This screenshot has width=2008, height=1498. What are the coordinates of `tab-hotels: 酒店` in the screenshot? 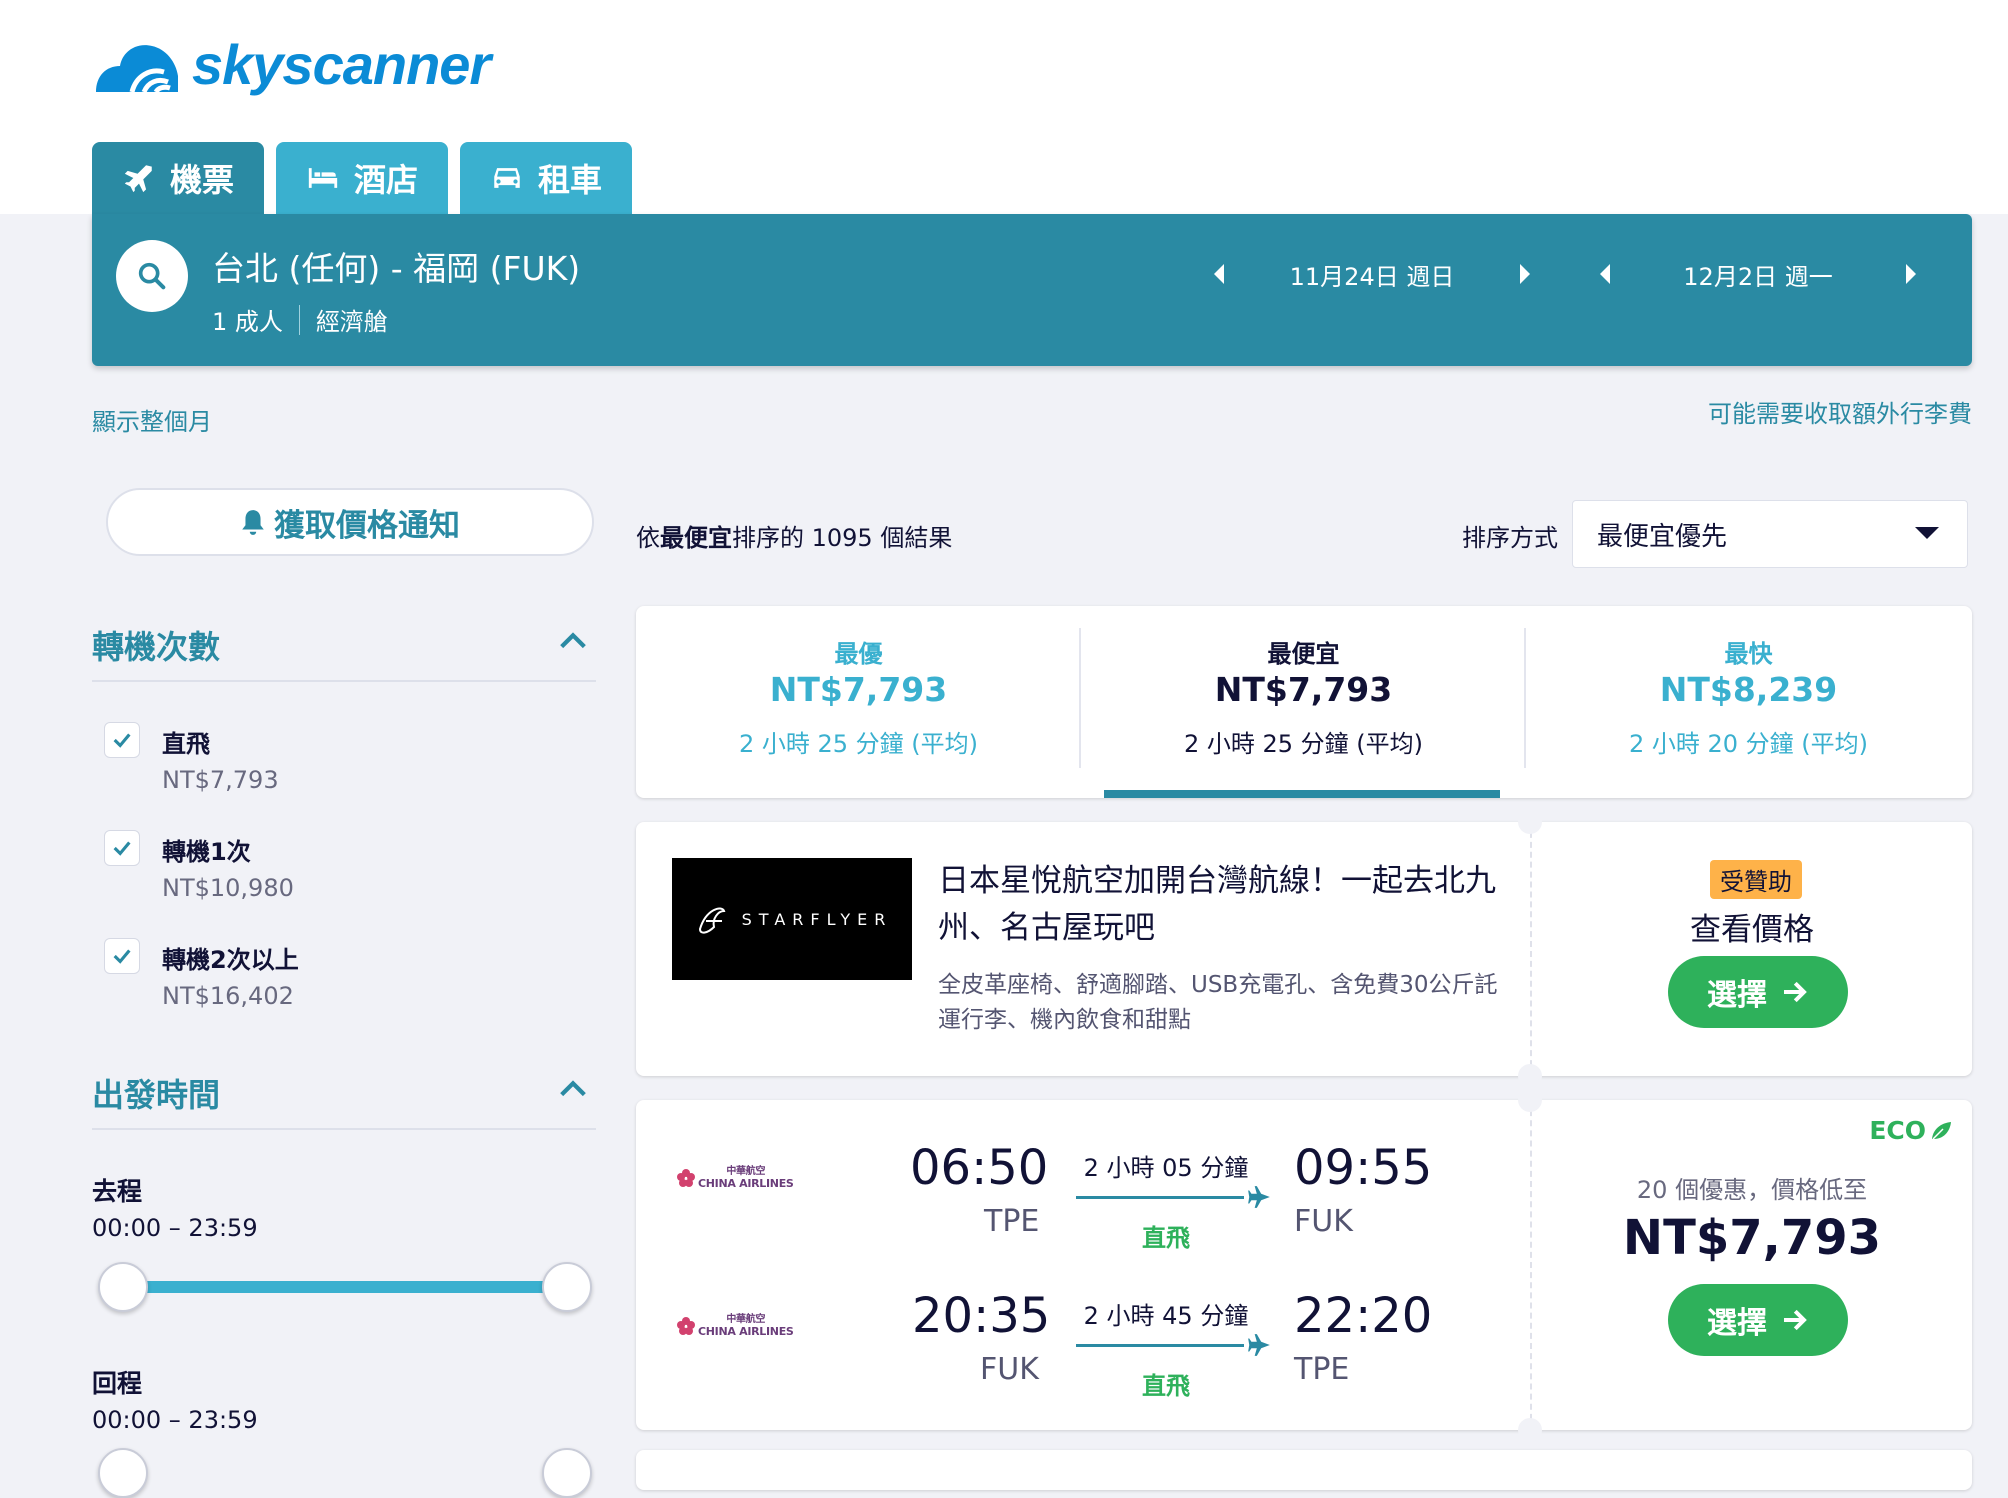 It's located at (362, 178).